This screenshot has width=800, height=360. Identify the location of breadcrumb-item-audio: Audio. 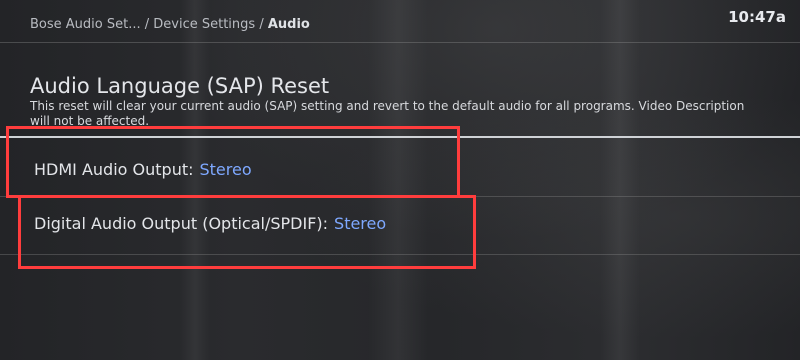
(288, 24).